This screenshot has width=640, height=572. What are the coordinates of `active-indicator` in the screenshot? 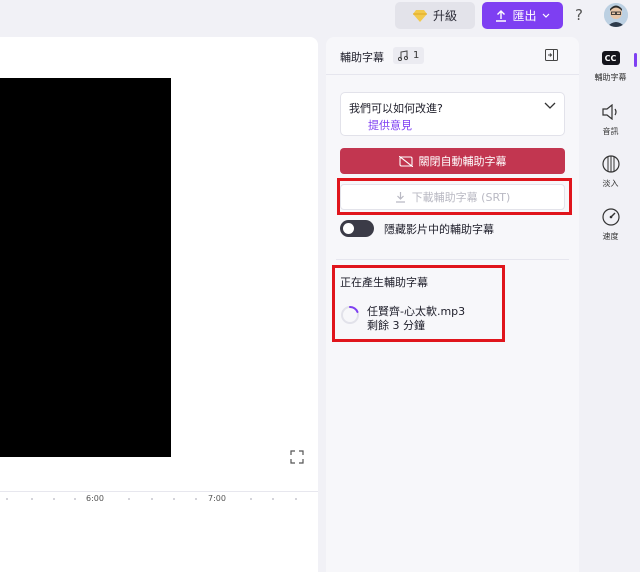 It's located at (635, 60).